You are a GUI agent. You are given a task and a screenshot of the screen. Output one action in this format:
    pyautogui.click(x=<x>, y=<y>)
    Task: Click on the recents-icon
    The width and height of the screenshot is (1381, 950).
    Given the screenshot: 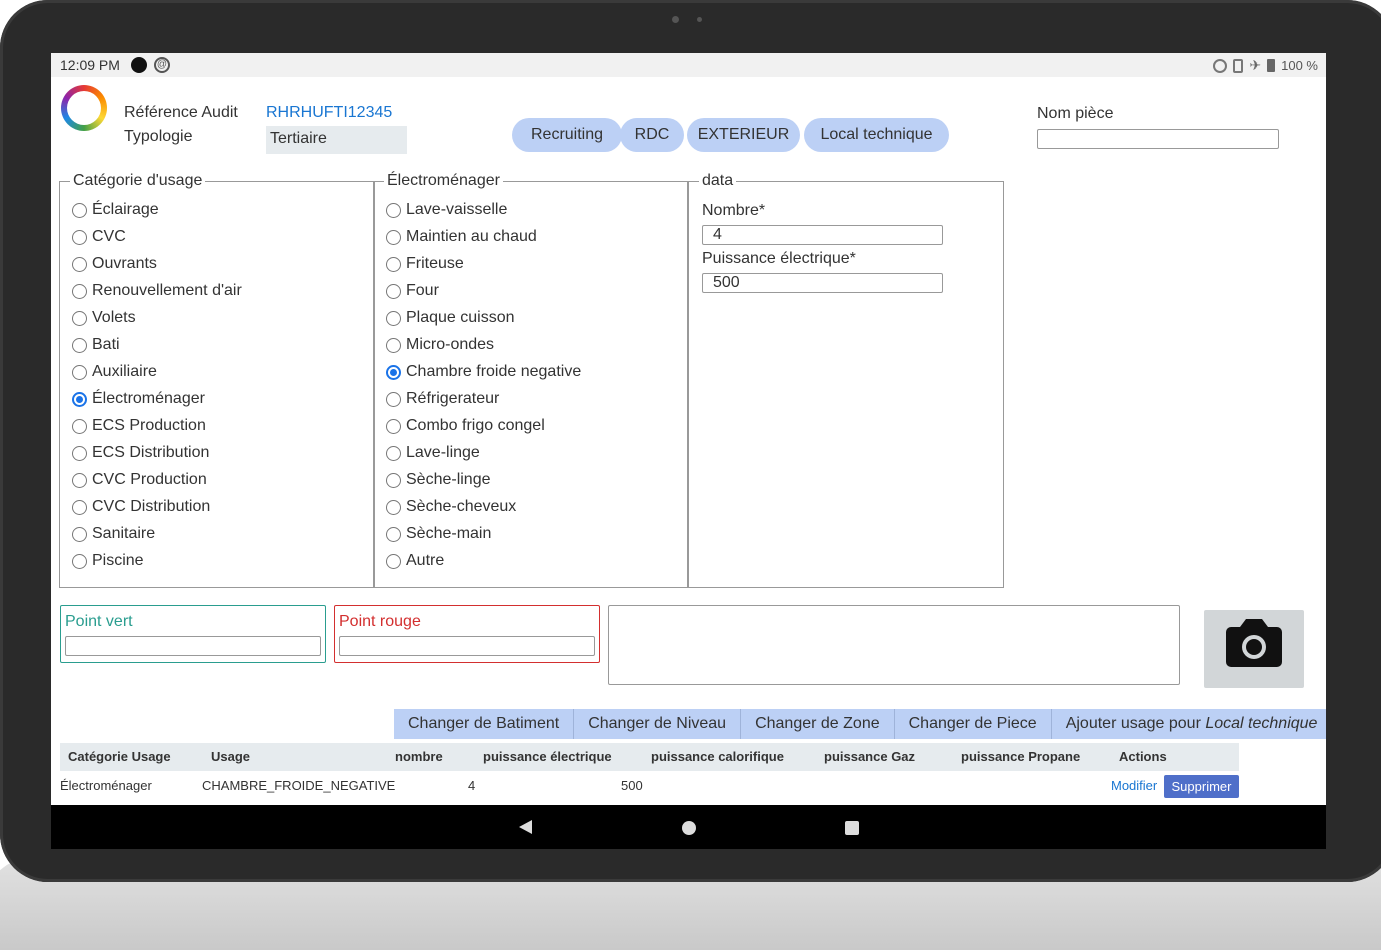 What is the action you would take?
    pyautogui.click(x=852, y=828)
    